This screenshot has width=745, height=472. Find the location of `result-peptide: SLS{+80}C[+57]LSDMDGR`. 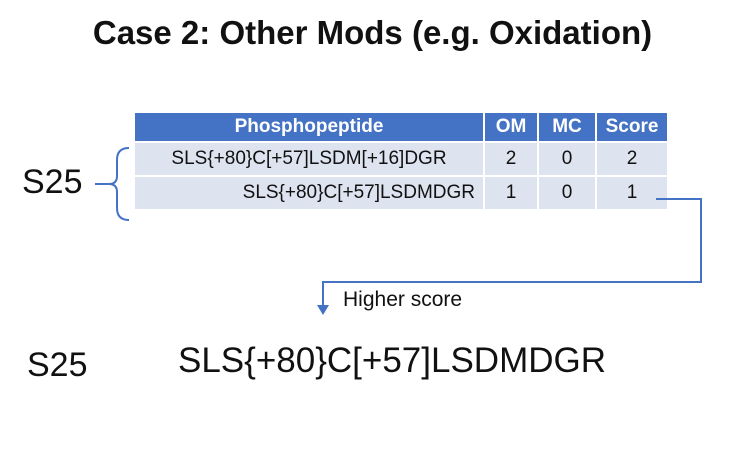

result-peptide: SLS{+80}C[+57]LSDMDGR is located at coordinates (392, 360).